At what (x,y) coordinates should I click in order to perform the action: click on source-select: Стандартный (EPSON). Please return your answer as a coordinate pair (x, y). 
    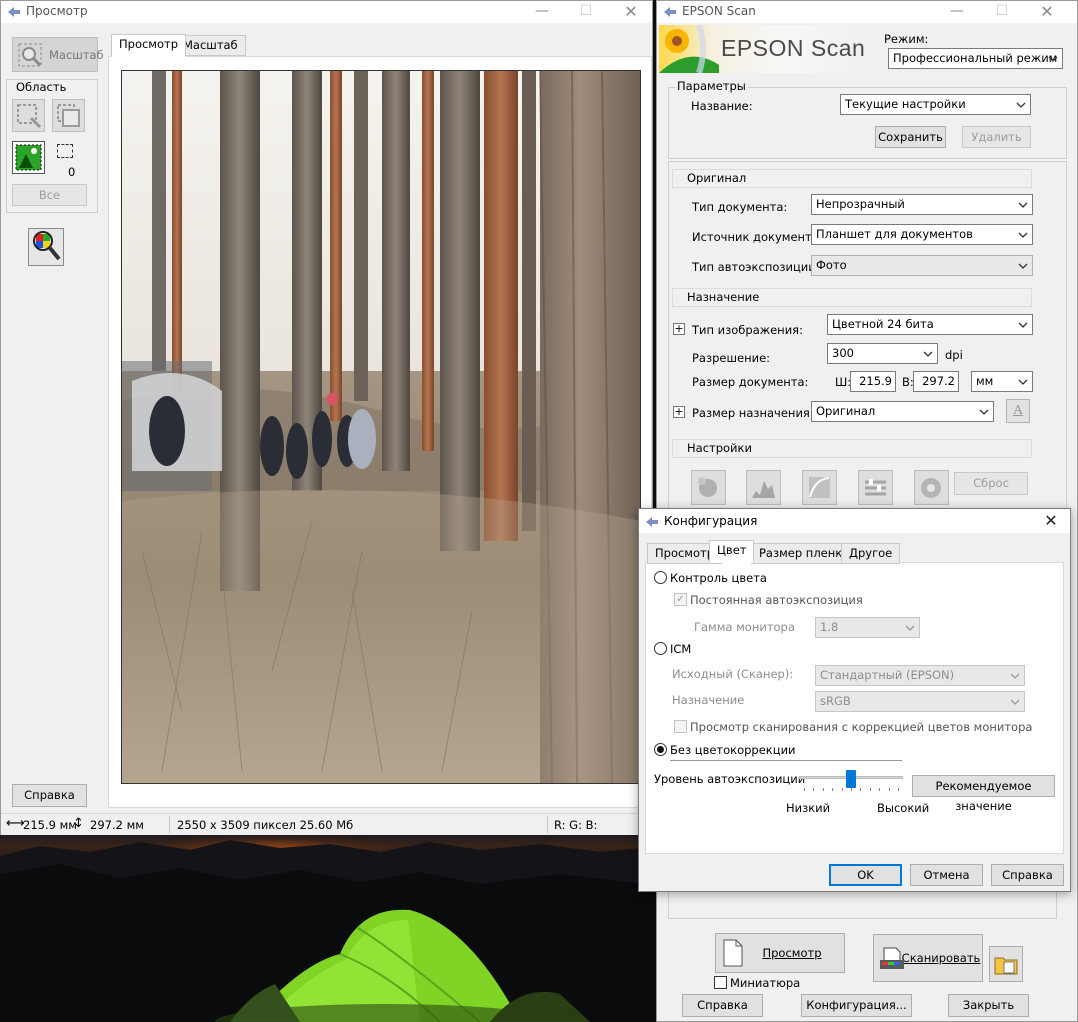
    Looking at the image, I should click on (920, 675).